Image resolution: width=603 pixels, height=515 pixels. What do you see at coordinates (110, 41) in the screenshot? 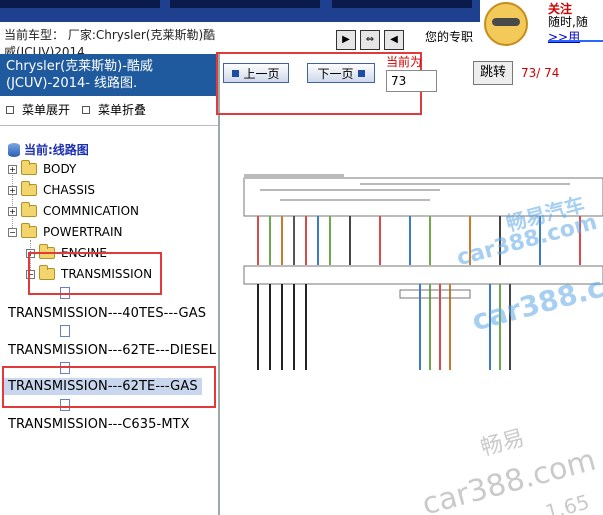
I see `car-info: 当前车型： 厂家:Chrysler(克莱斯勒)酷威(JCUV)2014` at bounding box center [110, 41].